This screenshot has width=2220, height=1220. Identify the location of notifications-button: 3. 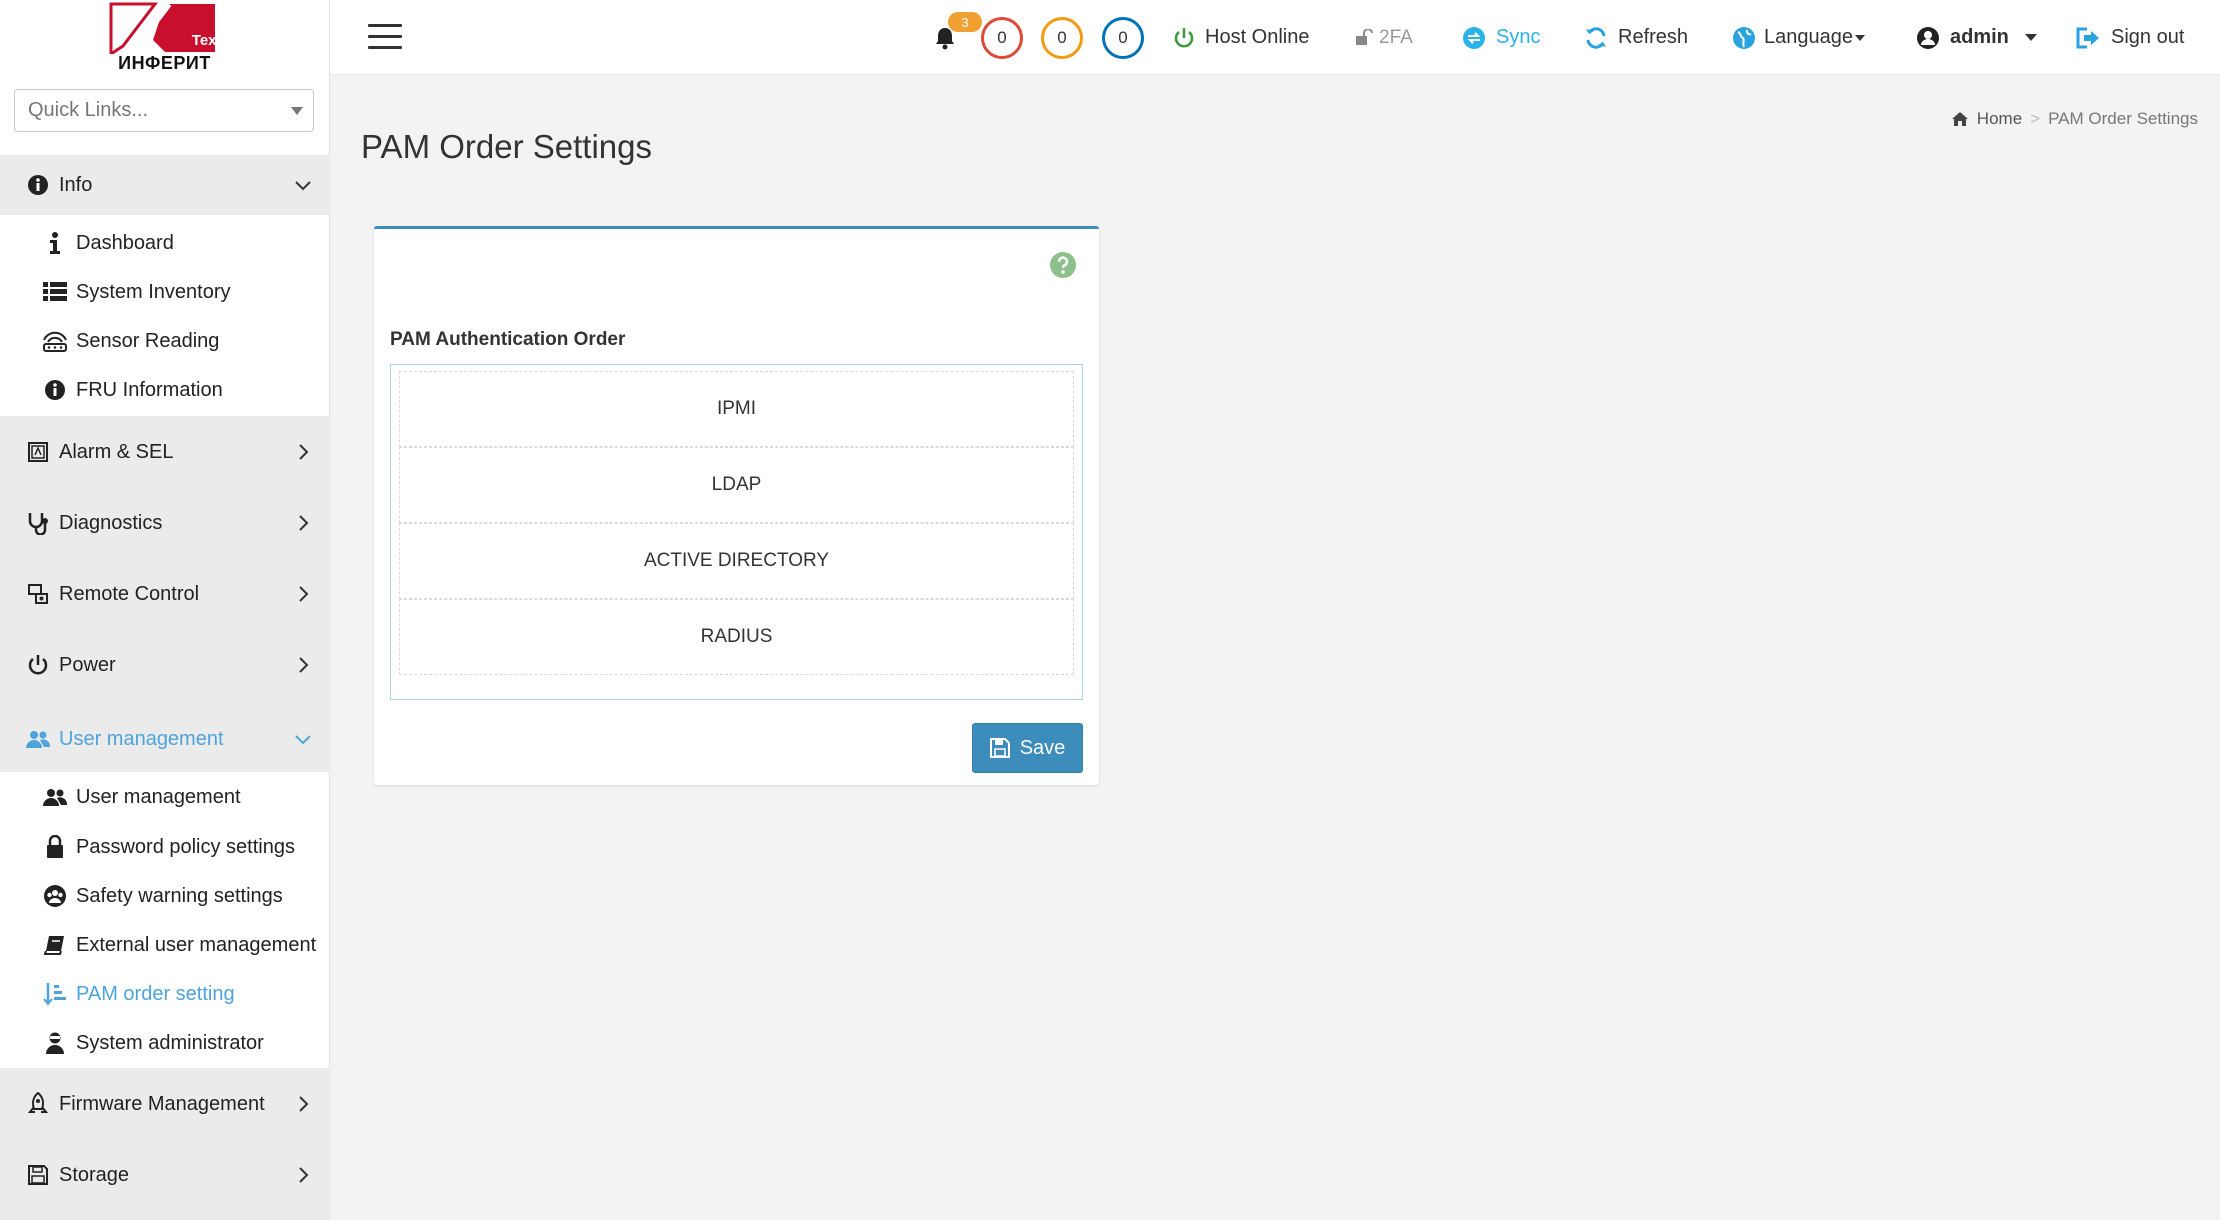
(956, 37).